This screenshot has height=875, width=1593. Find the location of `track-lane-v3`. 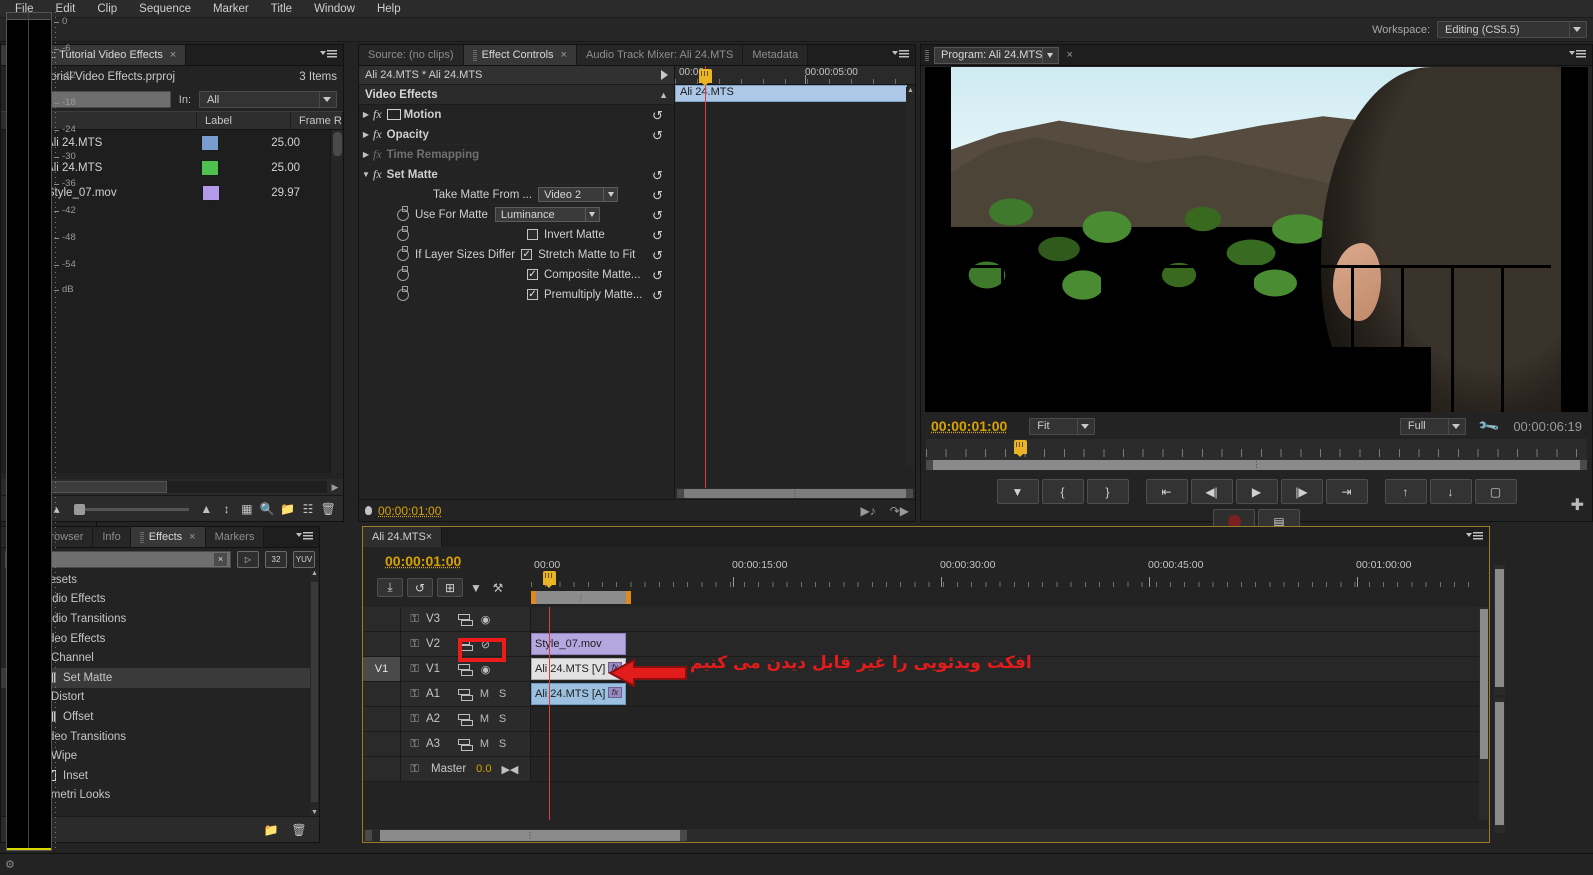

track-lane-v3 is located at coordinates (1010, 619).